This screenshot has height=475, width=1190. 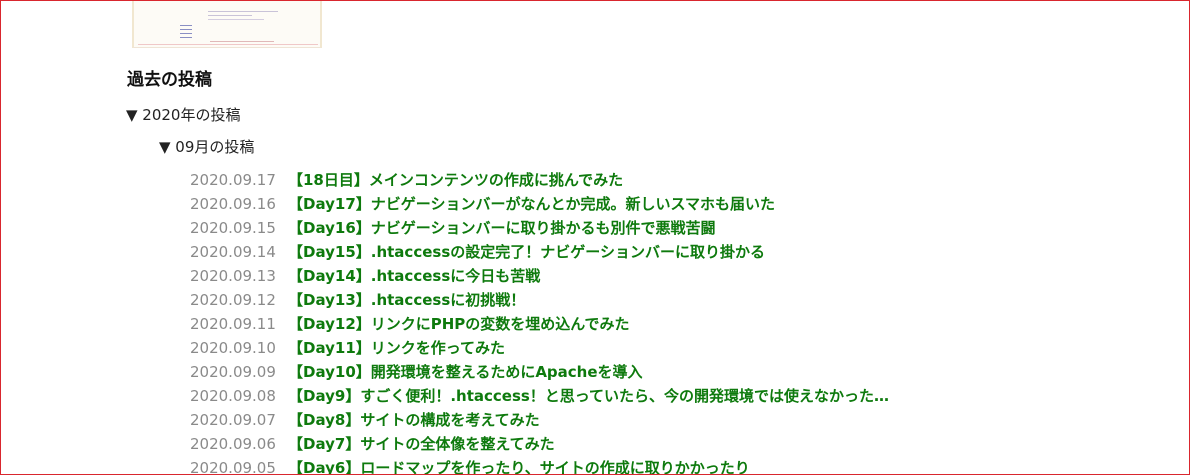 What do you see at coordinates (233, 276) in the screenshot?
I see `post-date: 2020.09.13` at bounding box center [233, 276].